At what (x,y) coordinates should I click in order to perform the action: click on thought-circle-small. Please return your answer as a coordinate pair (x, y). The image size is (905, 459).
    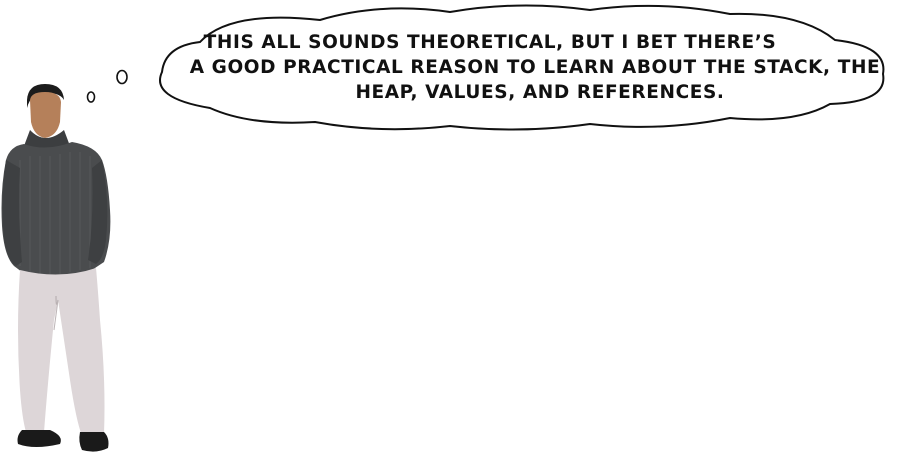
    Looking at the image, I should click on (91, 97).